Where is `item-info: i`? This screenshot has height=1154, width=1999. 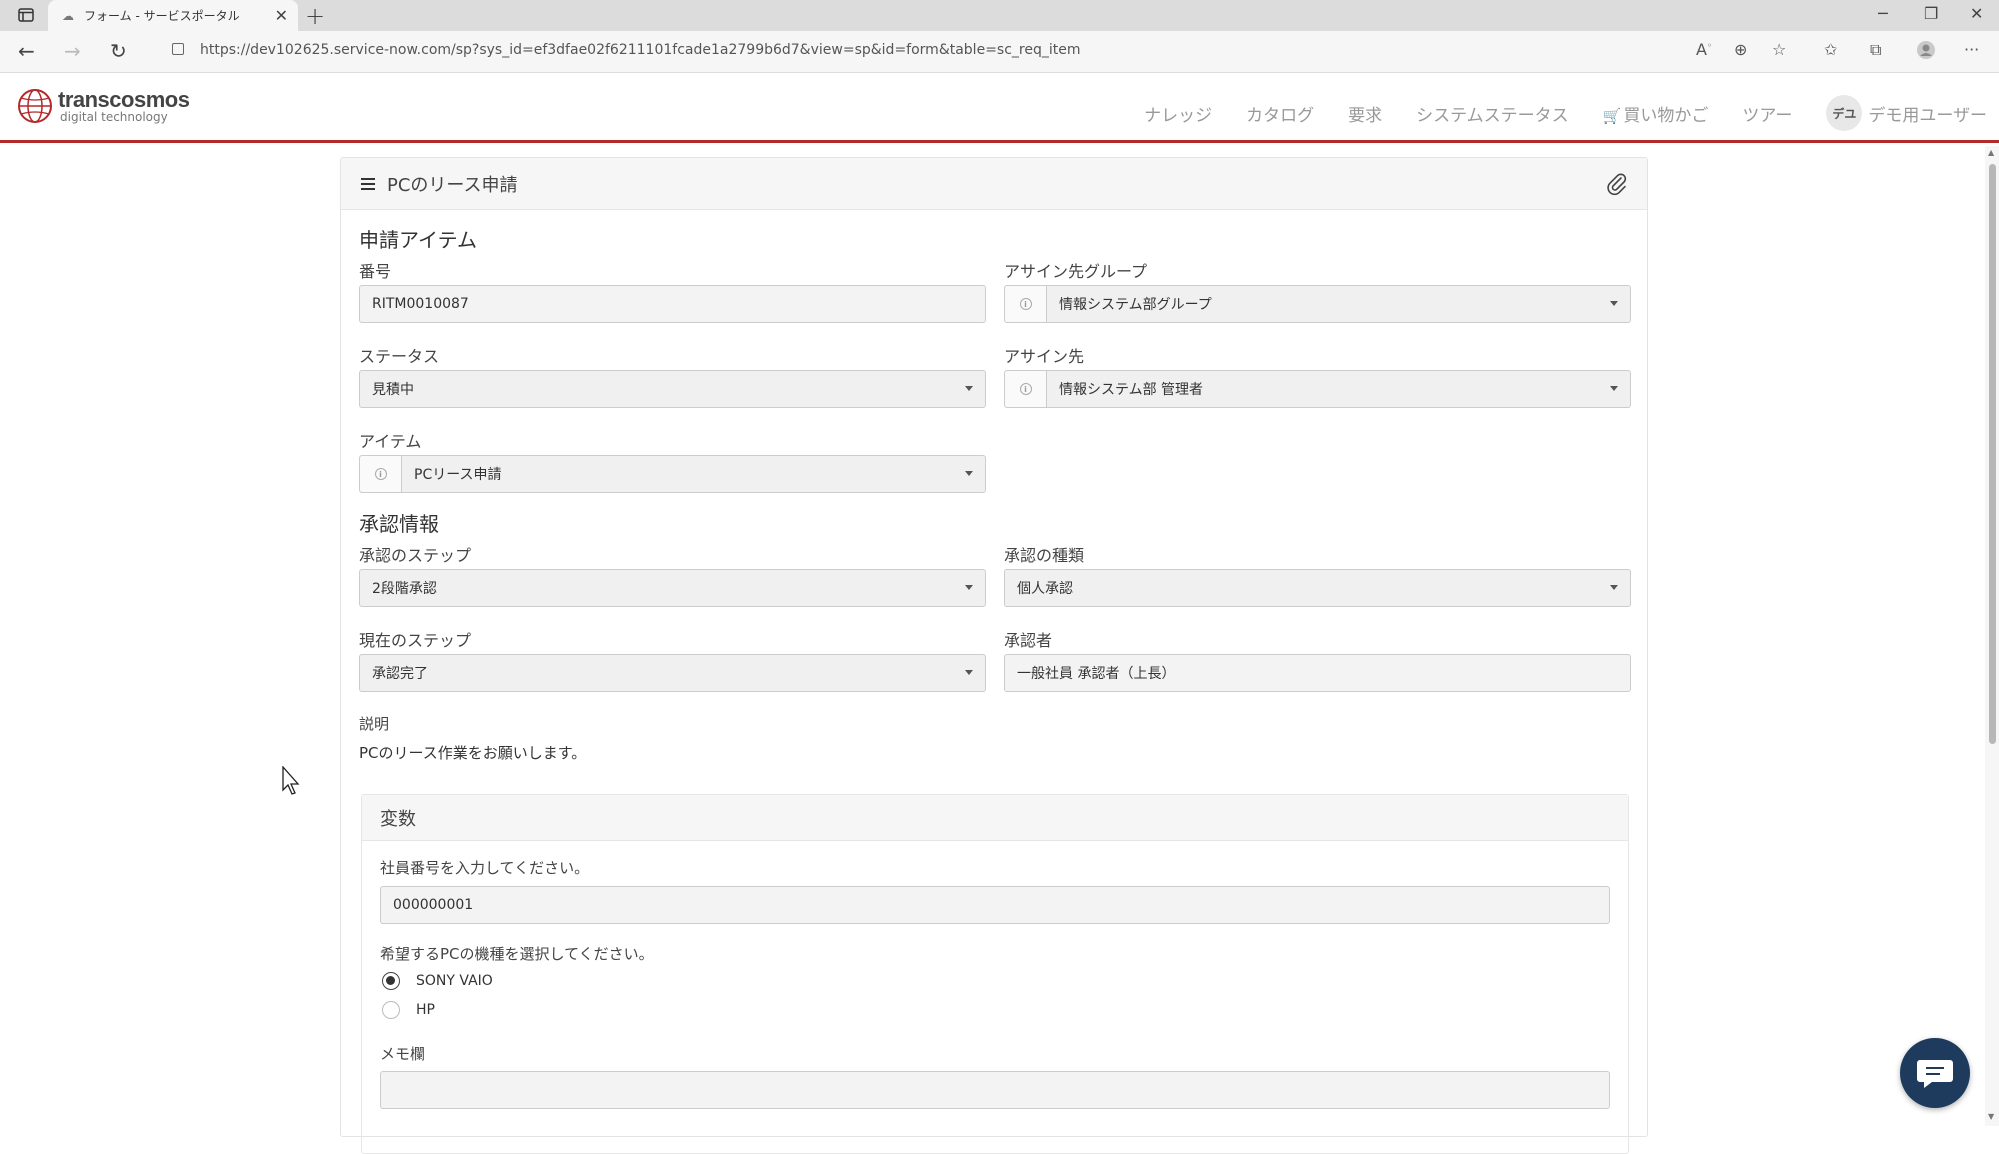 item-info: i is located at coordinates (381, 474).